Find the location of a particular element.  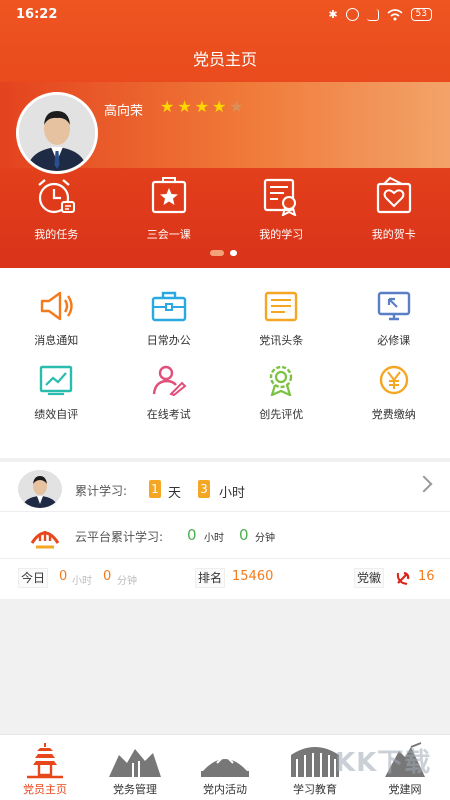

emblem-label: 党徽 is located at coordinates (369, 578).